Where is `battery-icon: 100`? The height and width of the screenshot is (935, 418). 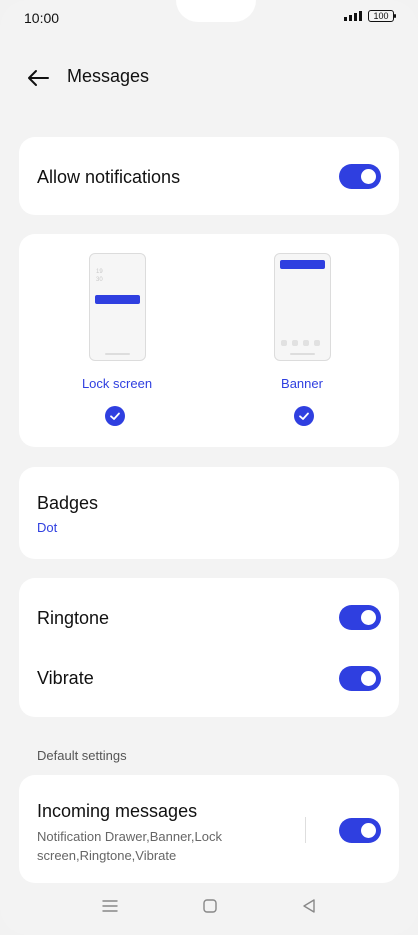
battery-icon: 100 is located at coordinates (382, 16).